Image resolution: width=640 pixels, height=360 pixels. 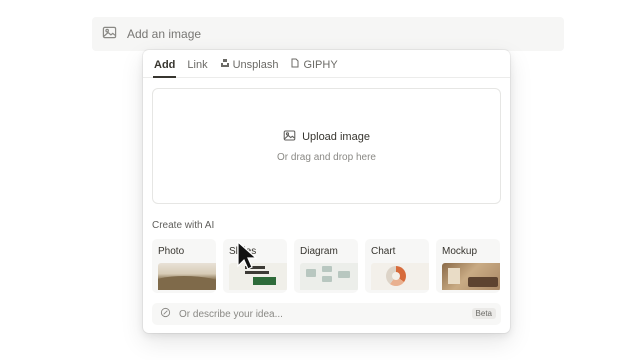 I want to click on mouse-cursor-icon, so click(x=247, y=255).